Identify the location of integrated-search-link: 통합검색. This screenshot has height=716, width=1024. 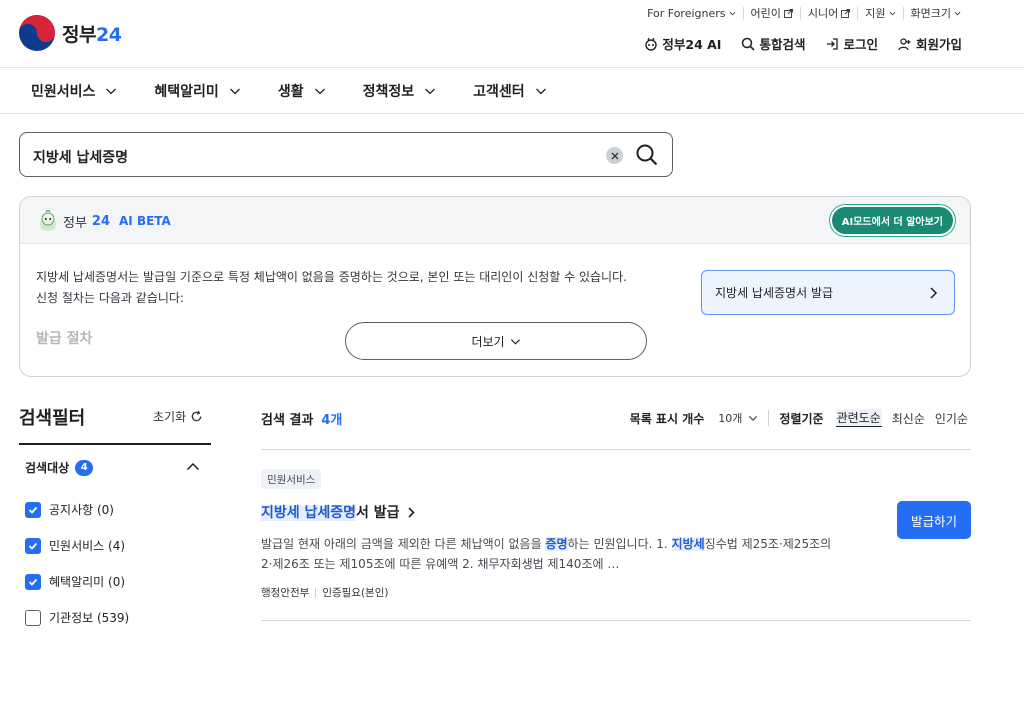
(773, 43).